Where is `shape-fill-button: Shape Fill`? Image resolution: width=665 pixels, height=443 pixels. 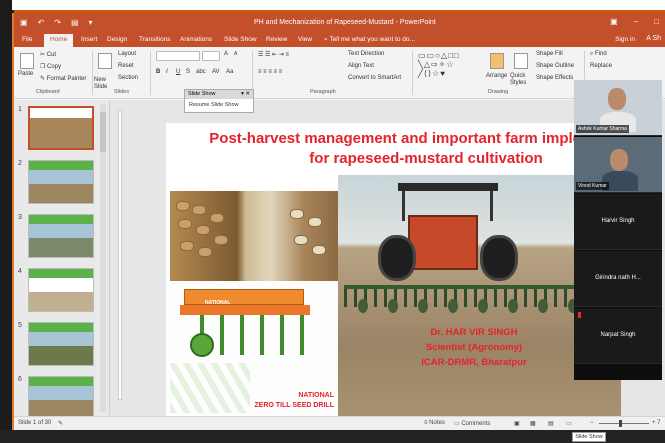
shape-fill-button: Shape Fill is located at coordinates (549, 54).